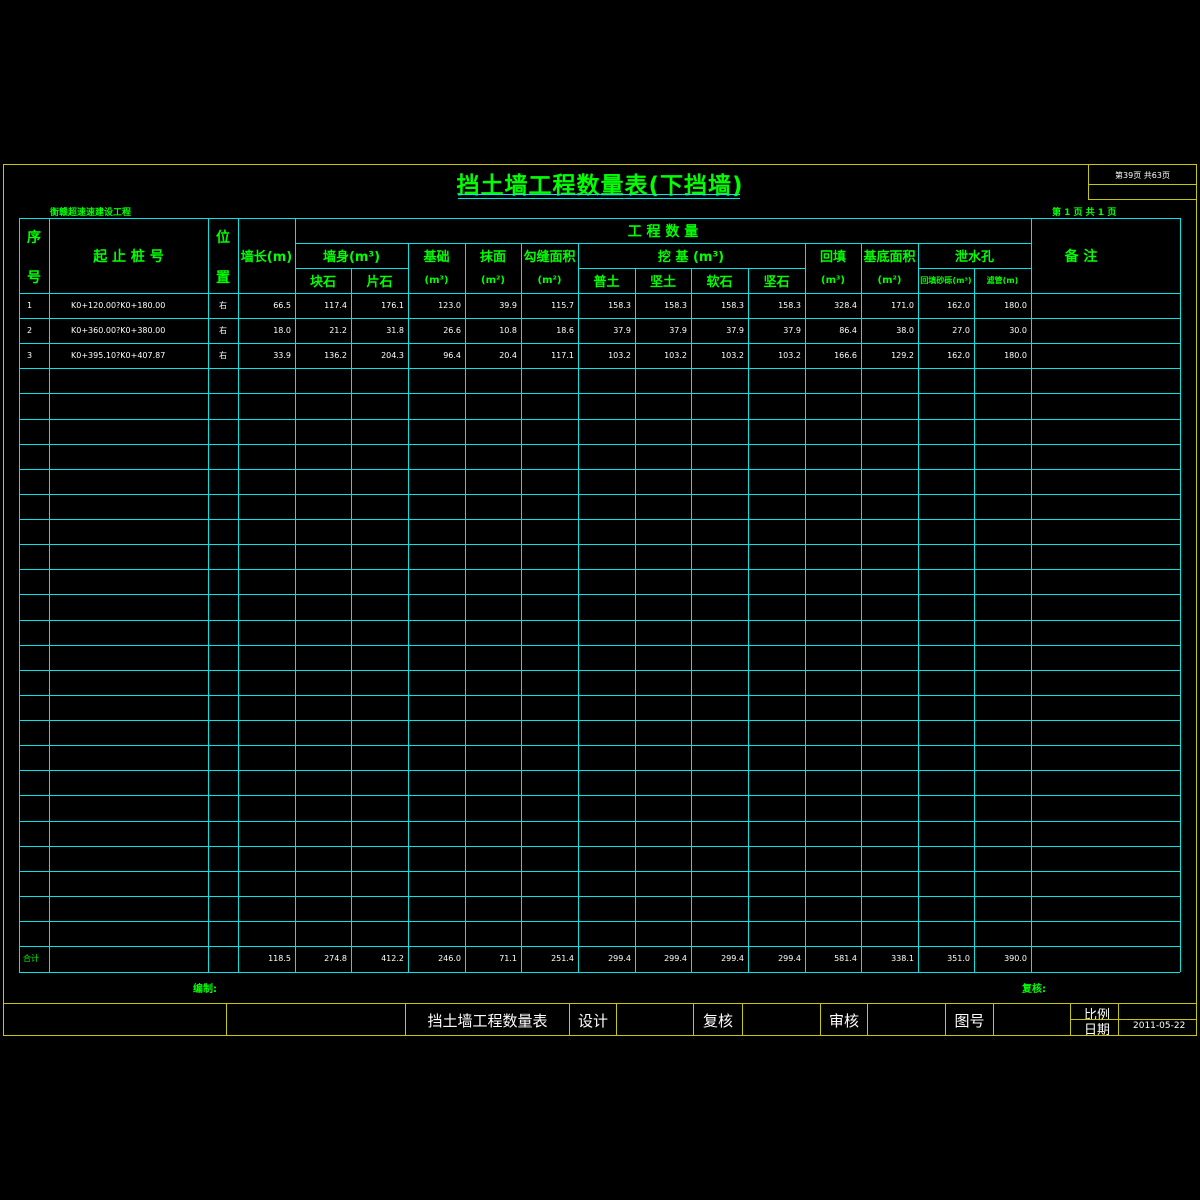 The width and height of the screenshot is (1200, 1200). I want to click on row-seq: 3, so click(30, 356).